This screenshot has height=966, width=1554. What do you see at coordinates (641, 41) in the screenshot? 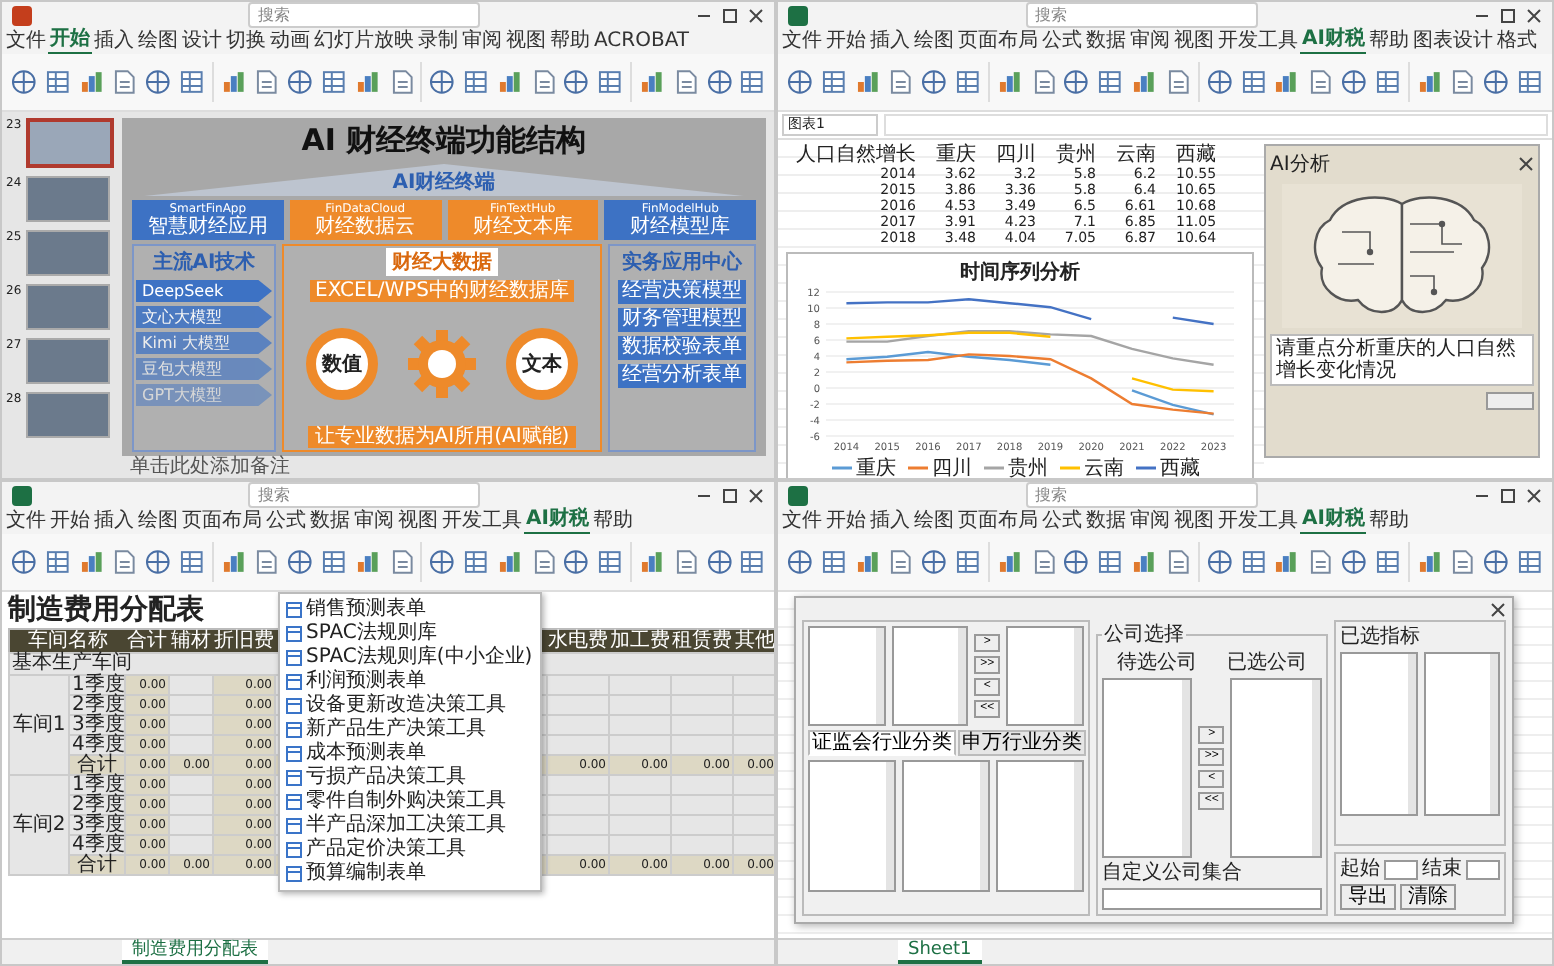
I see `ribbon-tab: ACROBAT` at bounding box center [641, 41].